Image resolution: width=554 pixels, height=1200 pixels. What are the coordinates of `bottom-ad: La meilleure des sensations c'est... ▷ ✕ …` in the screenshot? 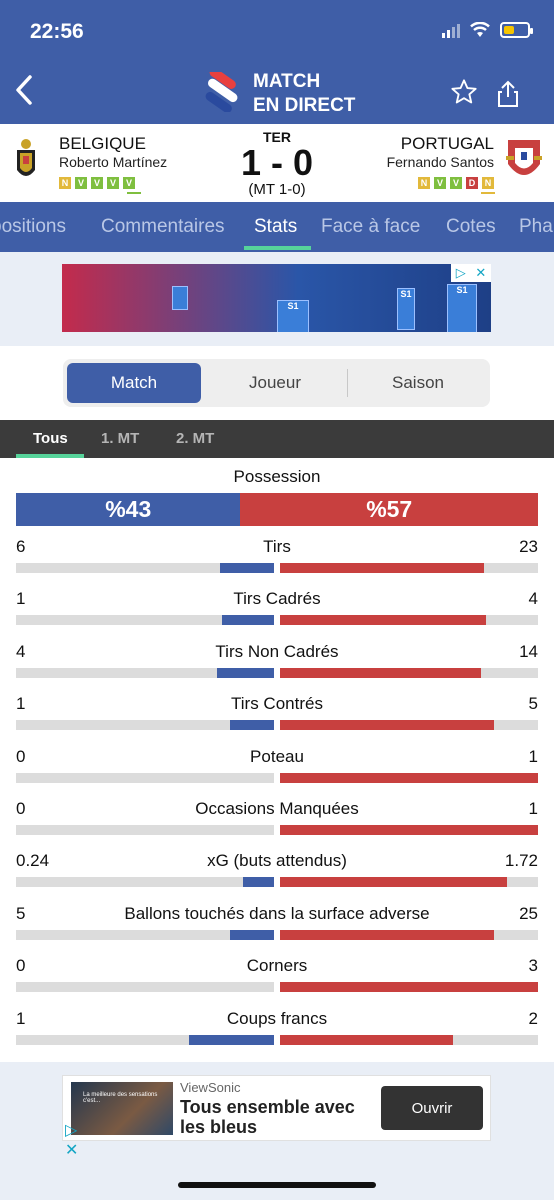 It's located at (276, 1117).